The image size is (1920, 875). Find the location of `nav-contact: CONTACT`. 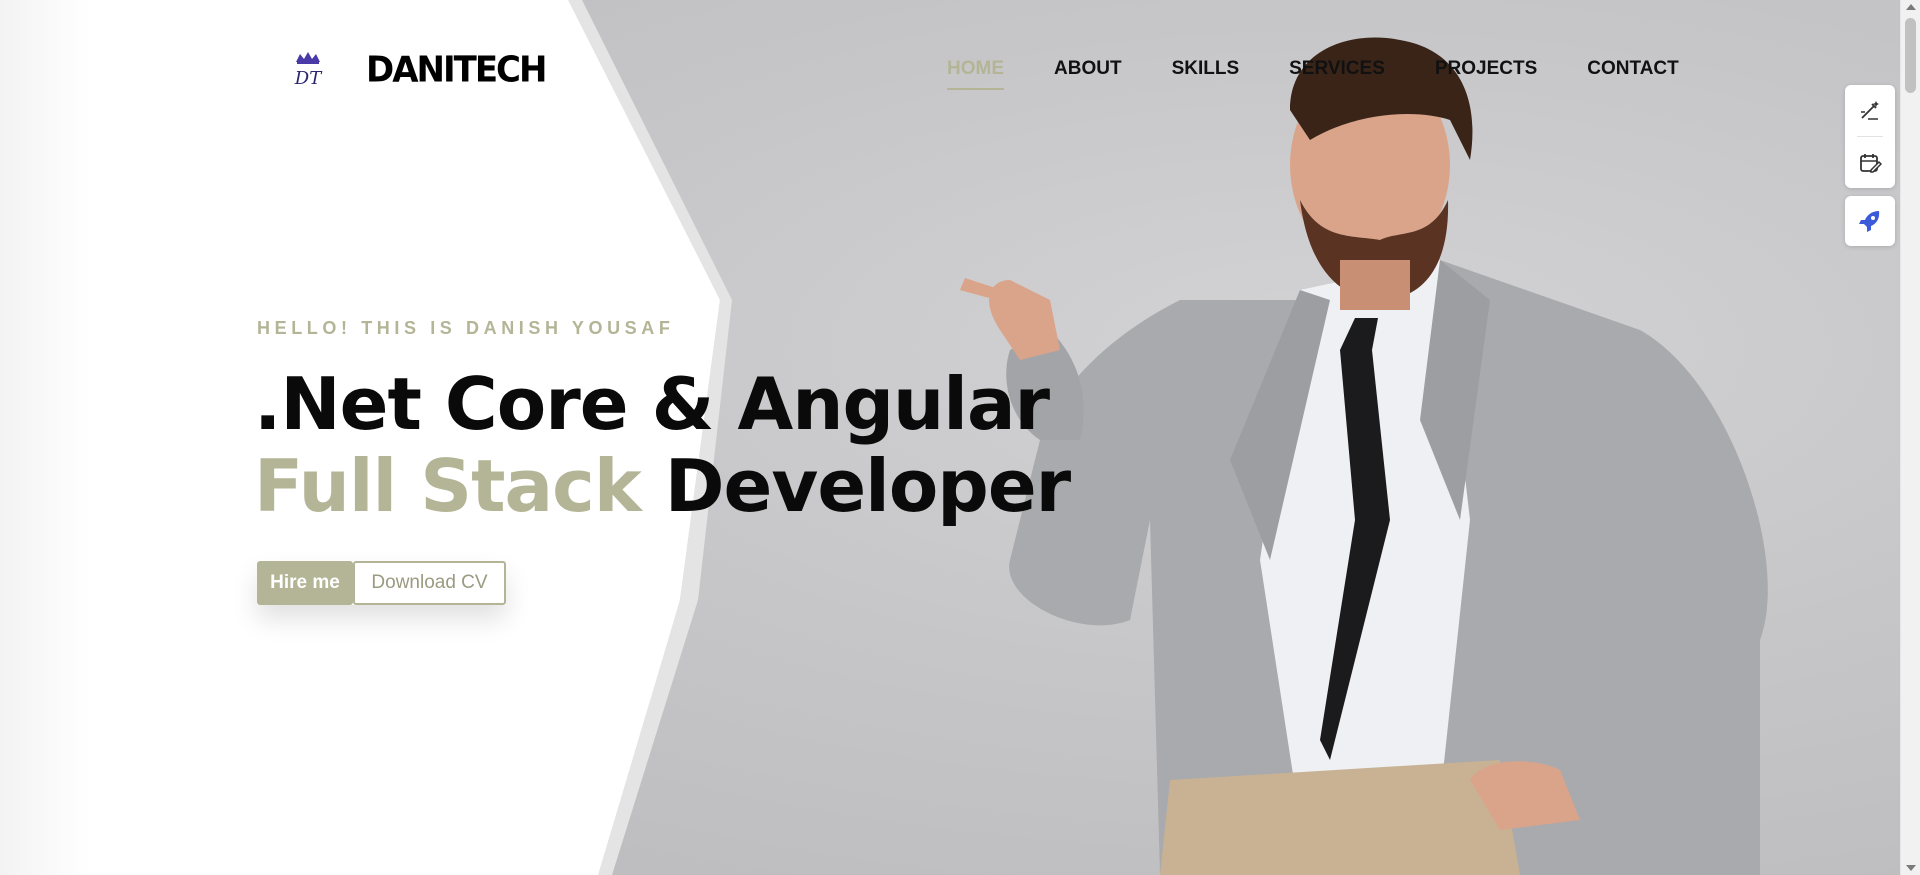

nav-contact: CONTACT is located at coordinates (1632, 69).